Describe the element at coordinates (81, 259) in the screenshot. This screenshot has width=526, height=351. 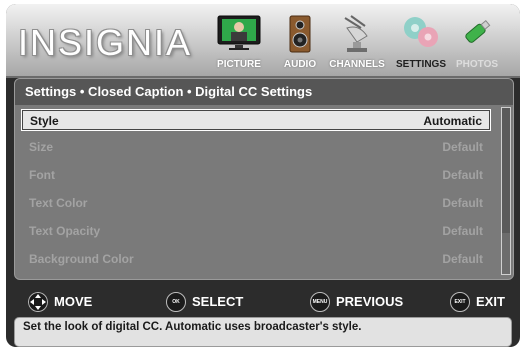
I see `setting-name: Background Color` at that location.